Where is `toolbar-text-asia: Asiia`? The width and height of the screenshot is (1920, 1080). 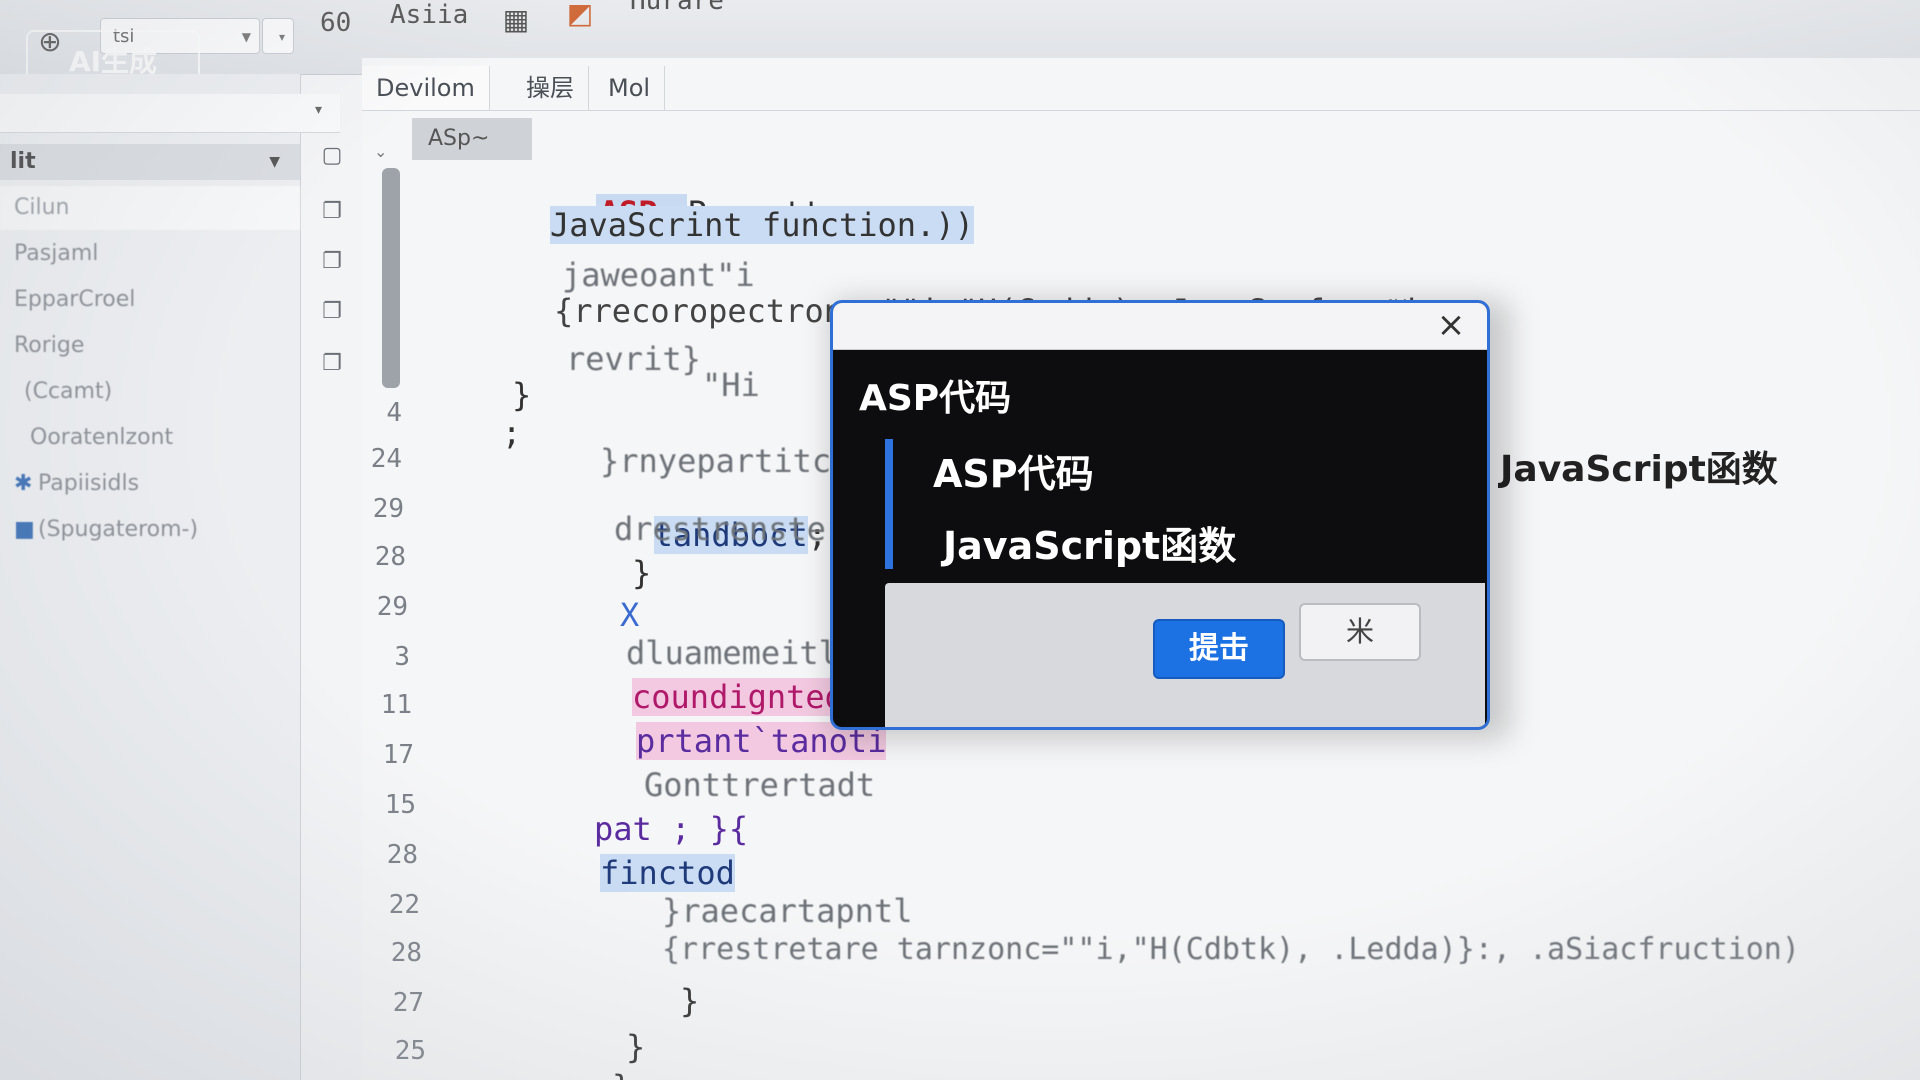 toolbar-text-asia: Asiia is located at coordinates (429, 15).